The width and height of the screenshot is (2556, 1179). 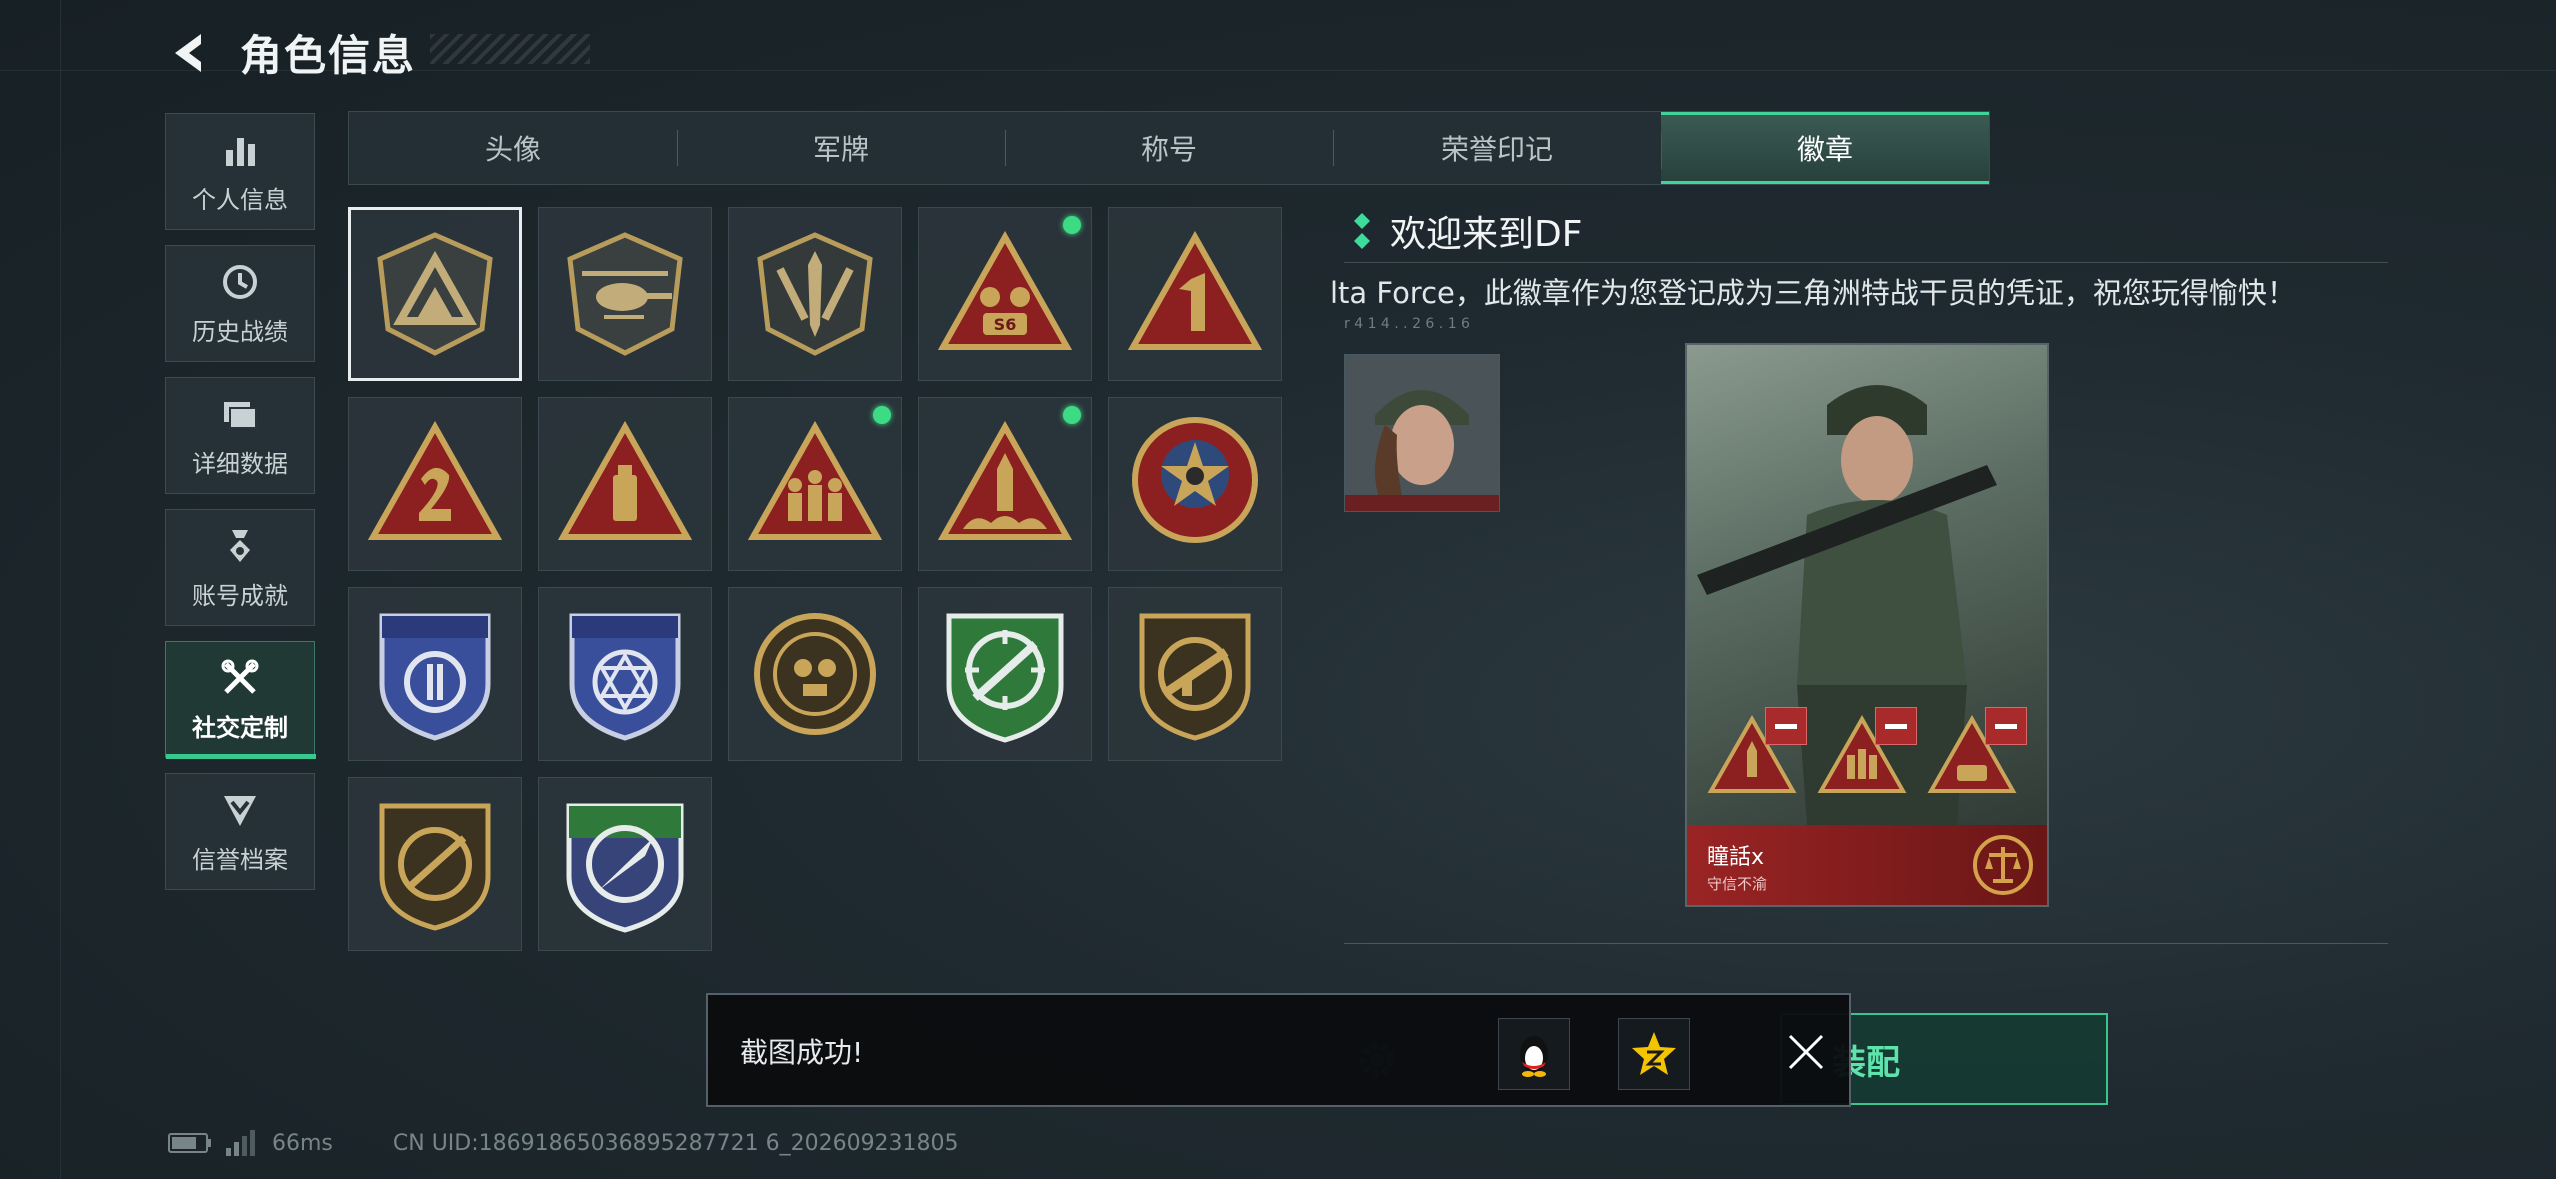 I want to click on tab-title: 称号, so click(x=1169, y=148).